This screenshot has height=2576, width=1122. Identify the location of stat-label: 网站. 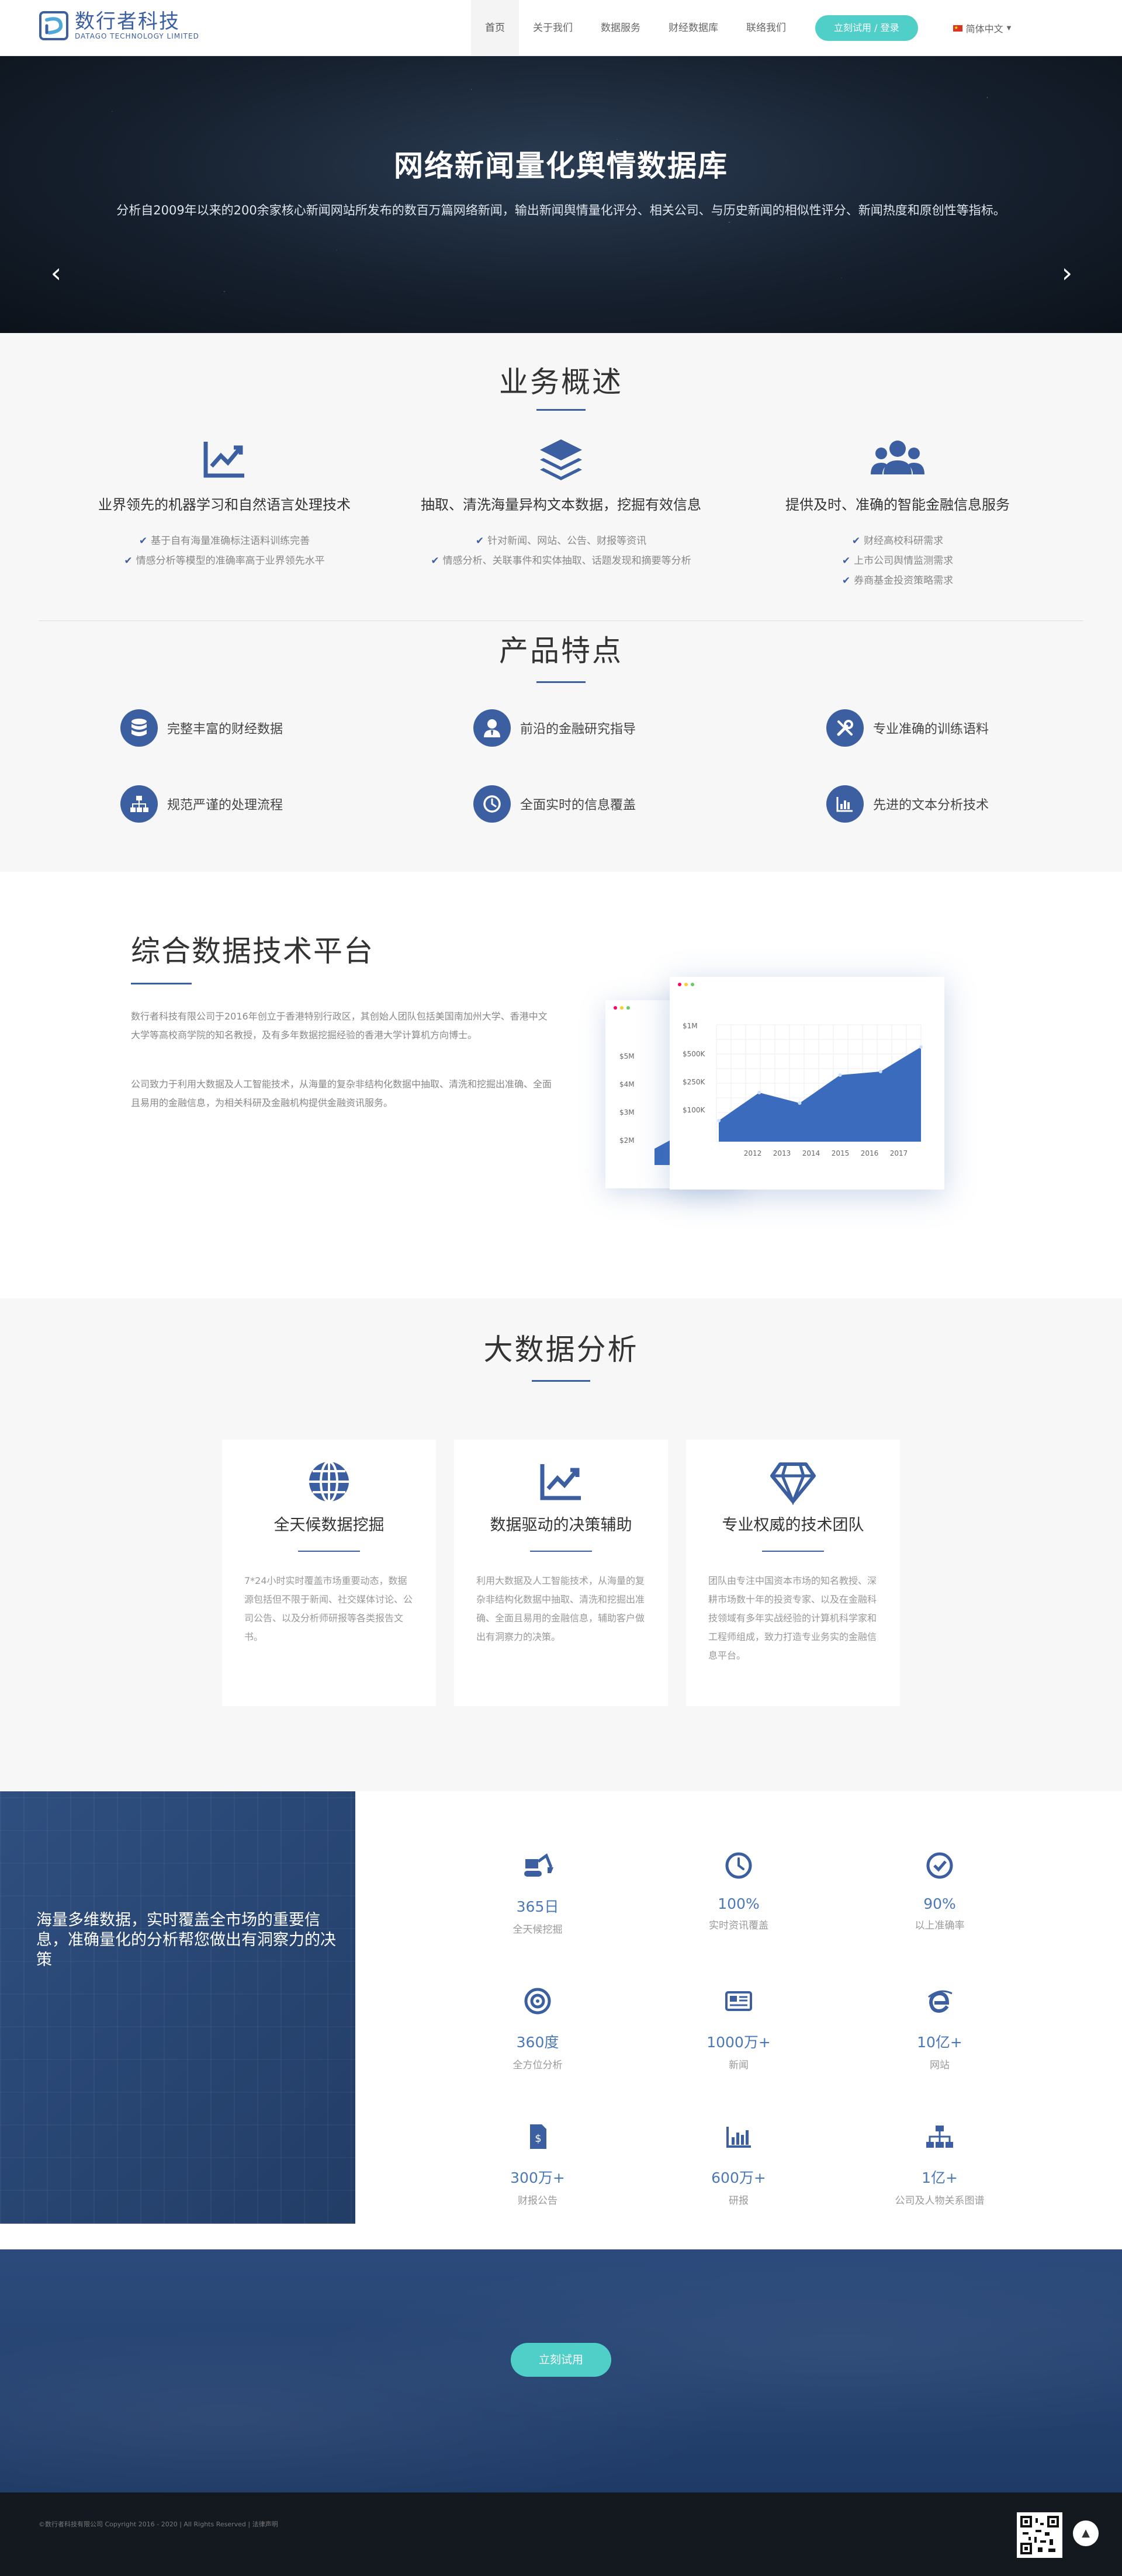
(940, 2065).